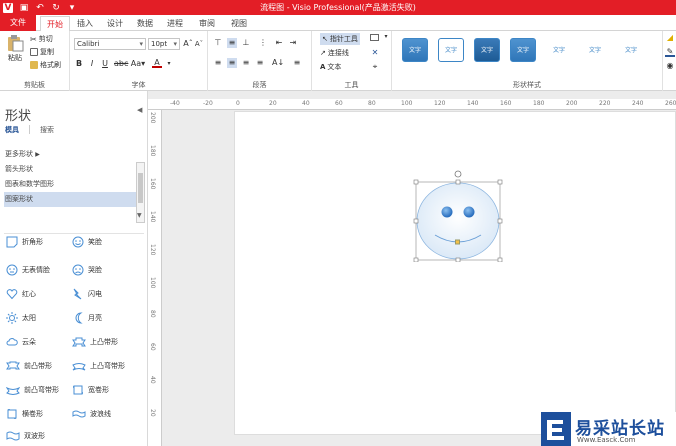 The height and width of the screenshot is (446, 676). I want to click on effects-icon: ◉, so click(670, 66).